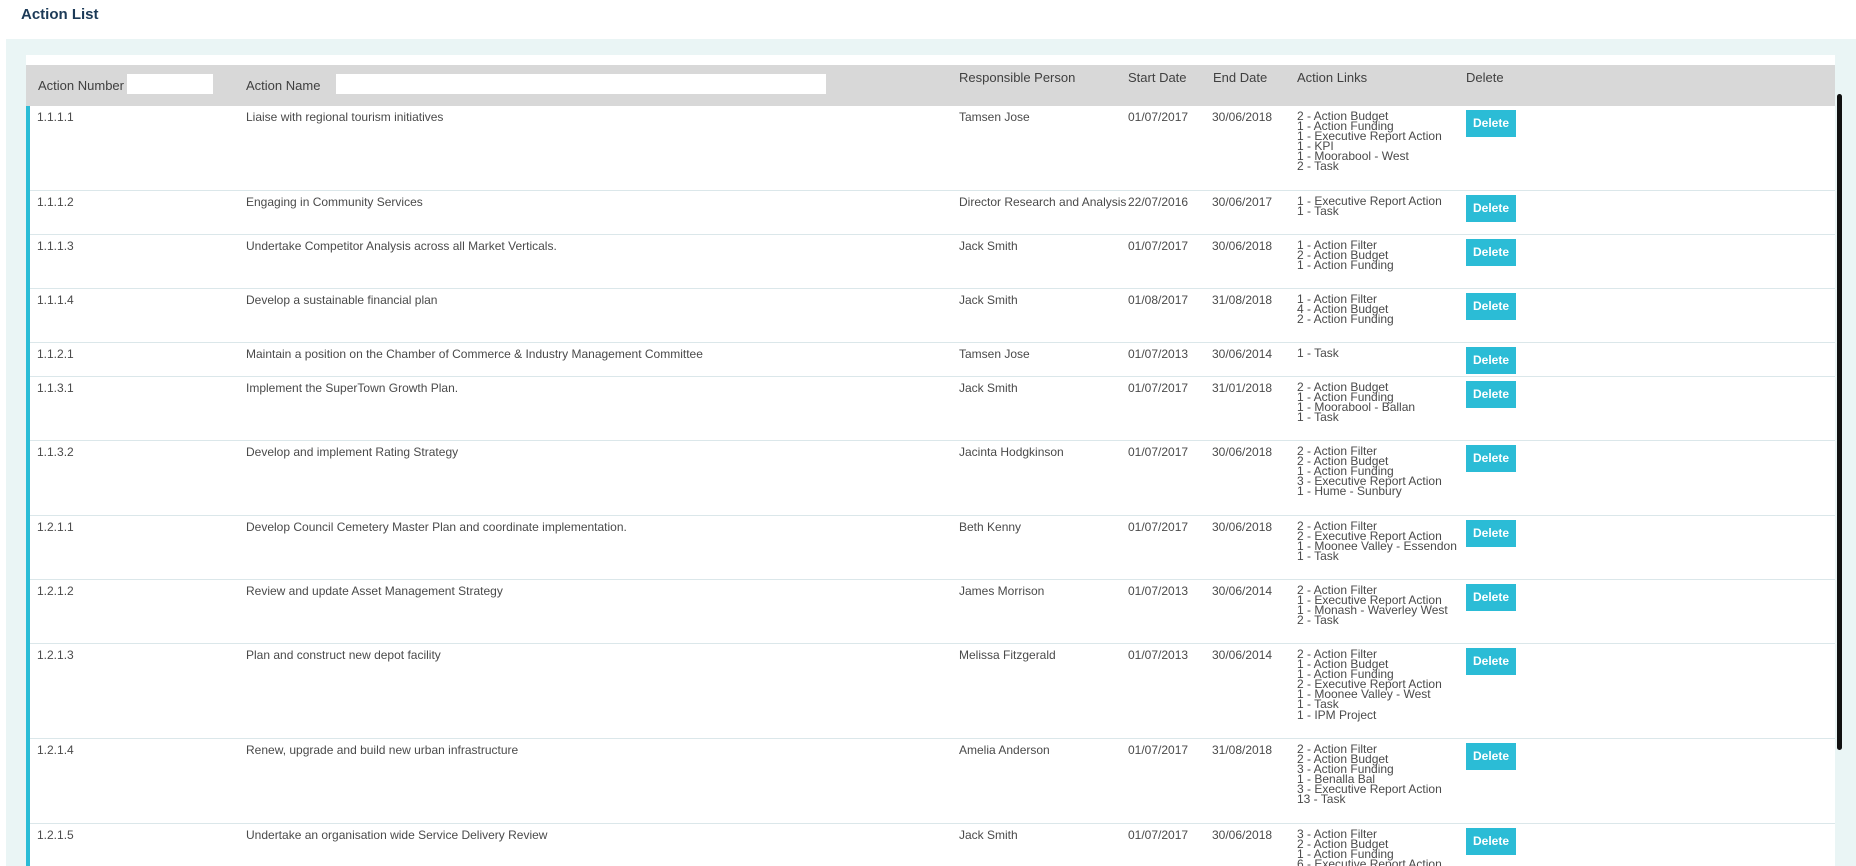 This screenshot has height=866, width=1856. What do you see at coordinates (334, 202) in the screenshot?
I see `cell-name: Engaging in Community Services` at bounding box center [334, 202].